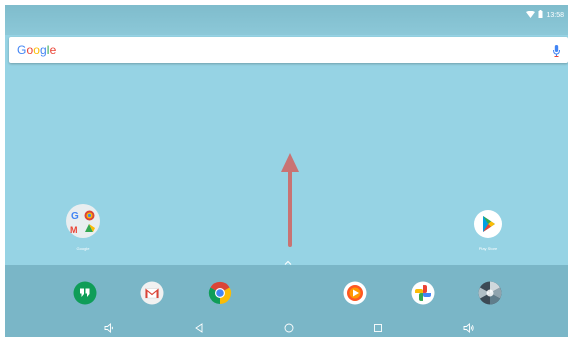 The height and width of the screenshot is (337, 568). Describe the element at coordinates (83, 248) in the screenshot. I see `google-folder-label: Google` at that location.